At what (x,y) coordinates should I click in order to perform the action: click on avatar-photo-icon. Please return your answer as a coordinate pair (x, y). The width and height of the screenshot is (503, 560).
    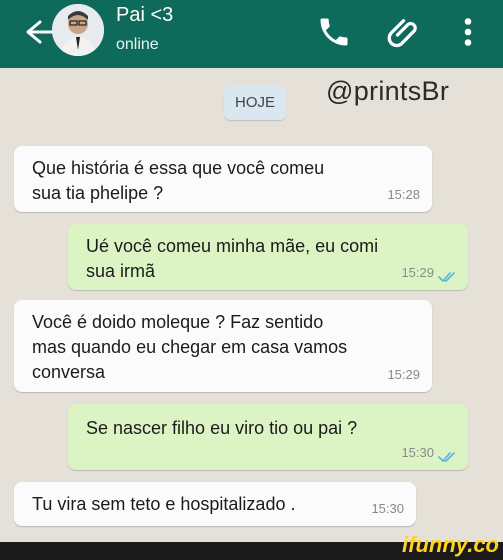
    Looking at the image, I should click on (78, 30).